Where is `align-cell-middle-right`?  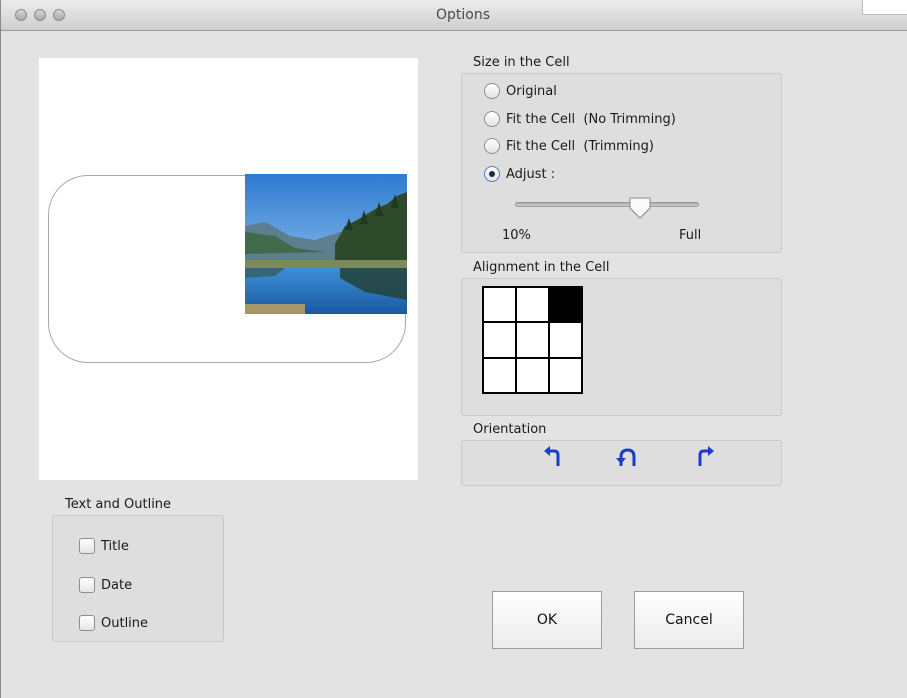 align-cell-middle-right is located at coordinates (565, 340).